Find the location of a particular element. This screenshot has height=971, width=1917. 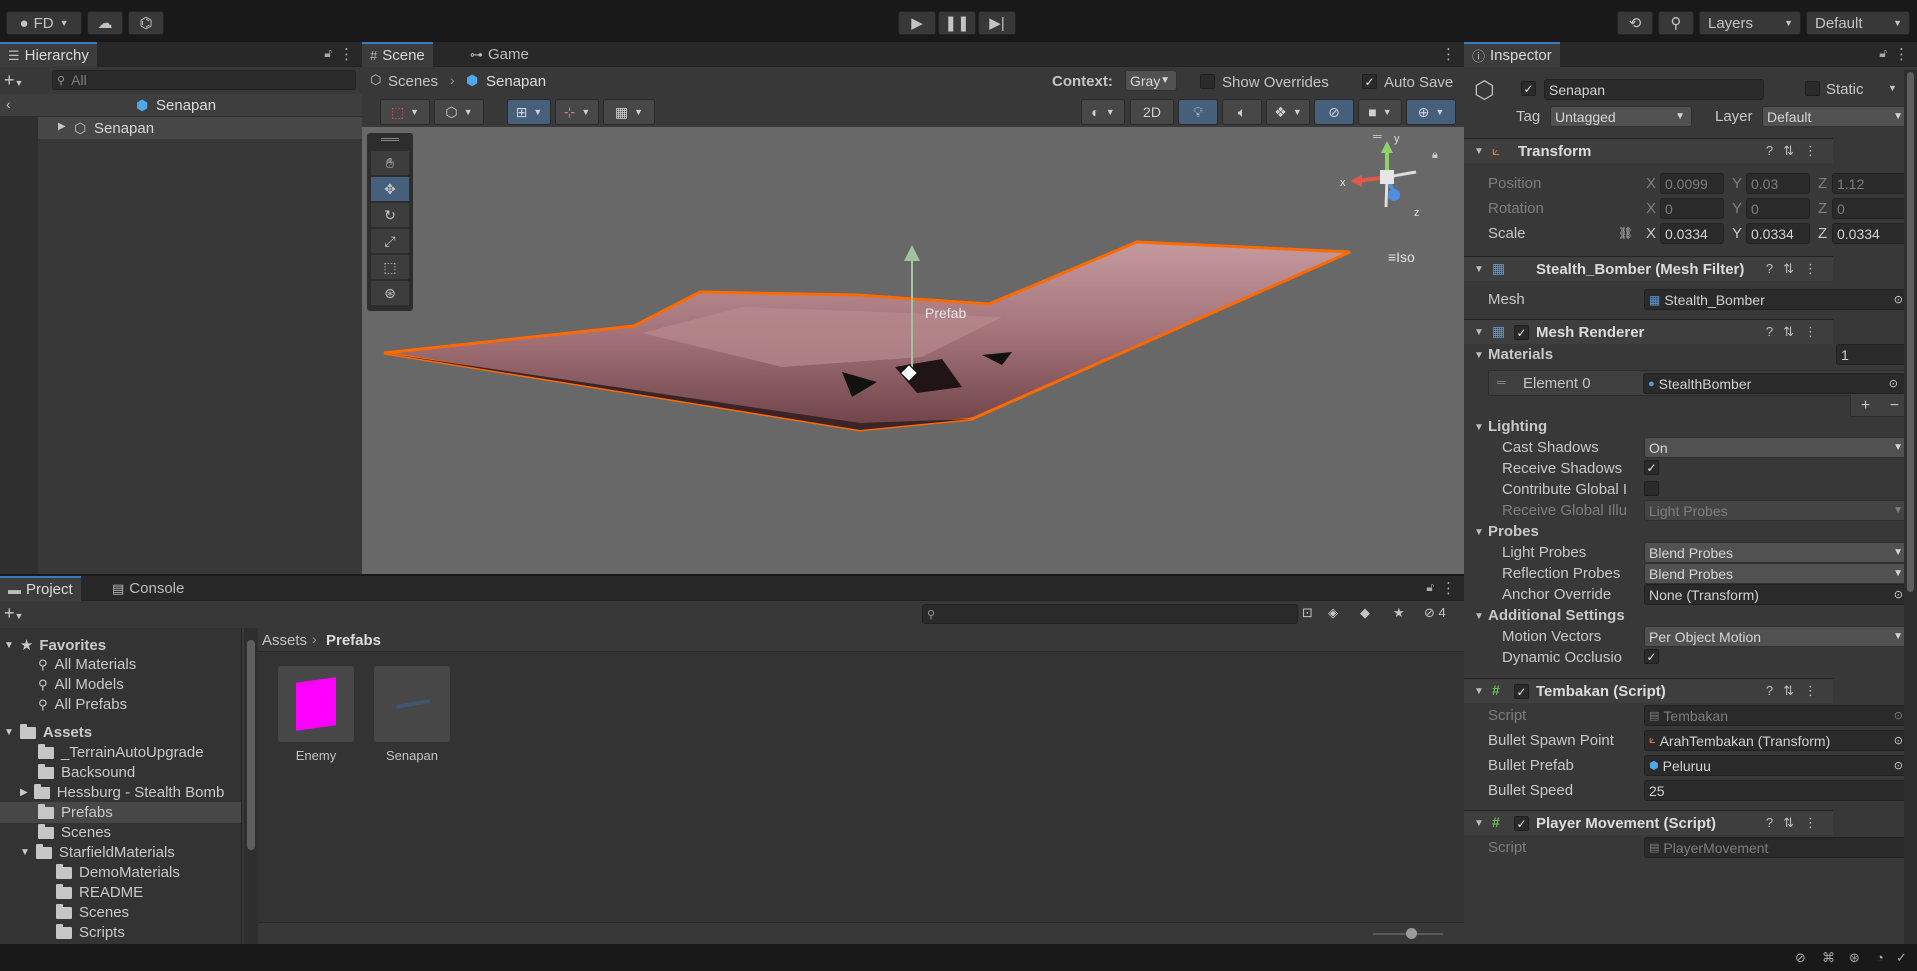

reflection-probes-dropdown: Blend Probes ▼ is located at coordinates (1777, 573).